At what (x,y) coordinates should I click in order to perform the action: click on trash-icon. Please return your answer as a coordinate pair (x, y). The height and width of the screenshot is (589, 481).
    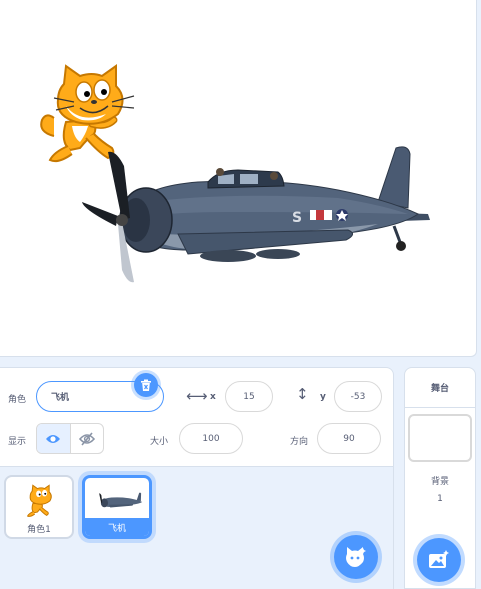
    Looking at the image, I should click on (146, 385).